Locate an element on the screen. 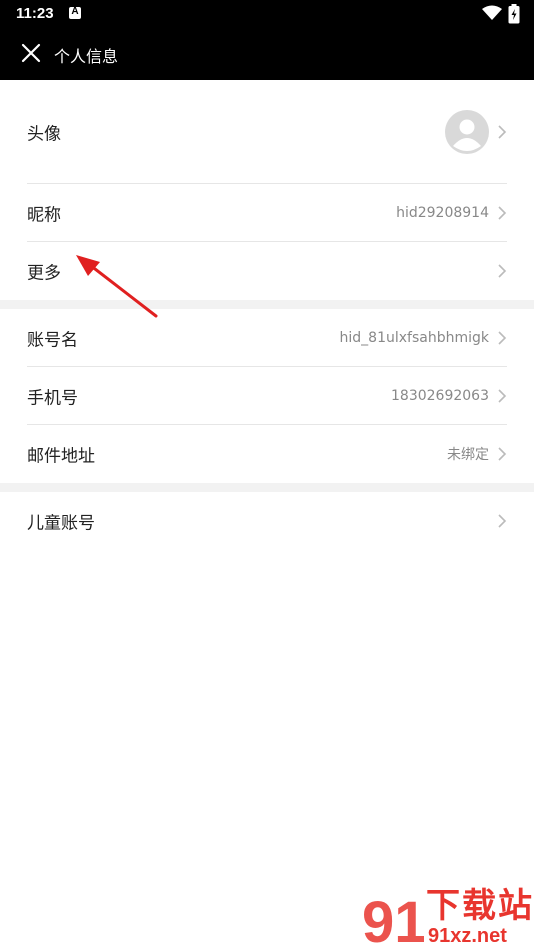  section-child: 儿童账号 is located at coordinates (267, 521).